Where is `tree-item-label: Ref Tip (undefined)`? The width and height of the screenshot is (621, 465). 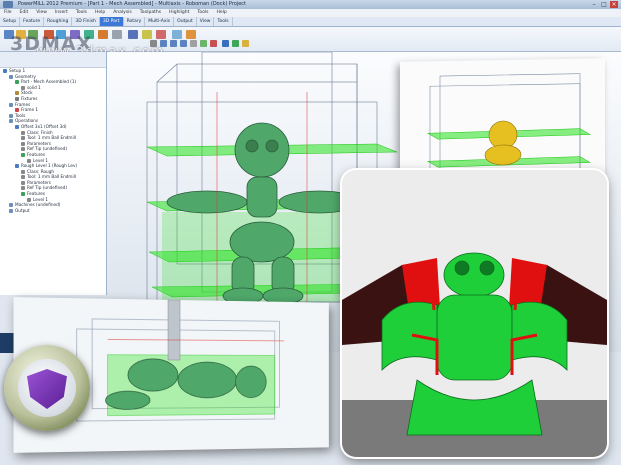 tree-item-label: Ref Tip (undefined) is located at coordinates (47, 149).